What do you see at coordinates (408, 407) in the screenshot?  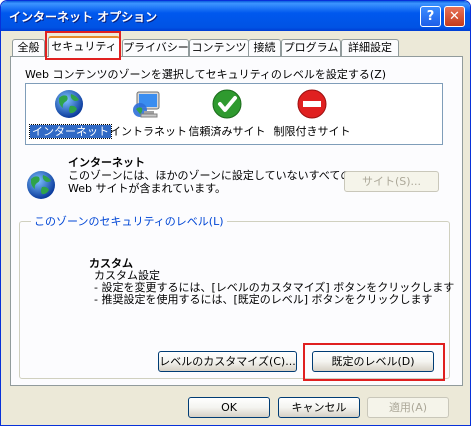 I see `apply-button: 適用(A)` at bounding box center [408, 407].